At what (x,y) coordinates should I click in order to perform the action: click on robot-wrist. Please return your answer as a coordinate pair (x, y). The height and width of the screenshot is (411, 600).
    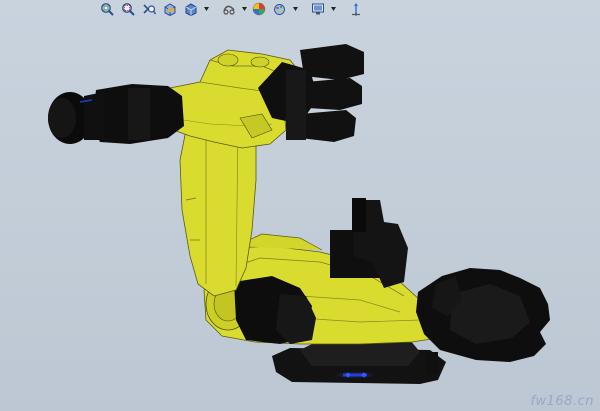
    Looking at the image, I should click on (116, 114).